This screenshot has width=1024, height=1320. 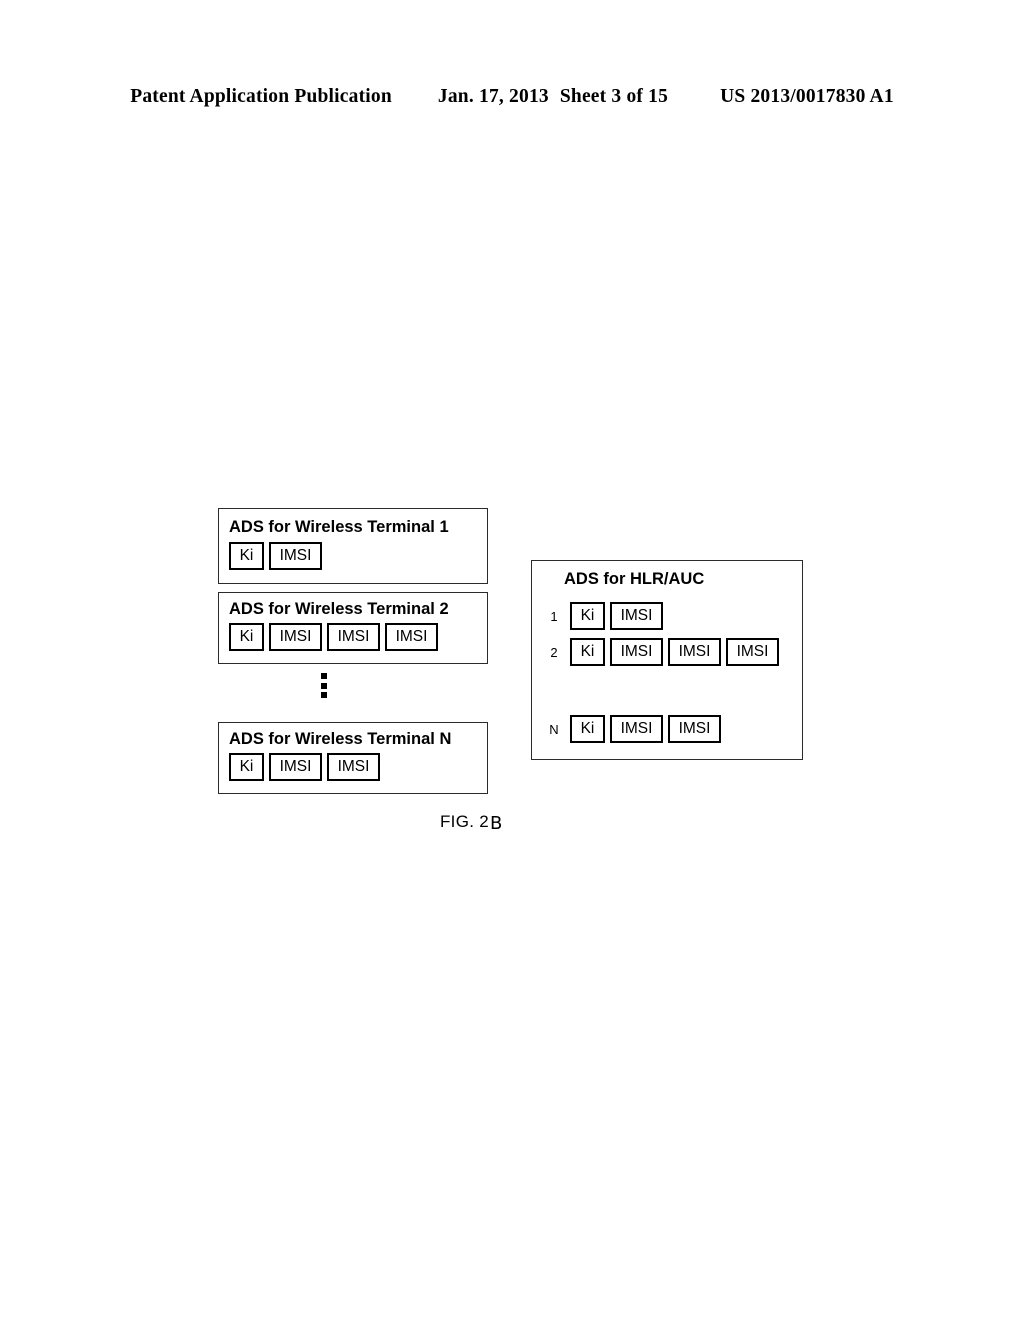 What do you see at coordinates (323, 685) in the screenshot?
I see `vertical-ellipsis-icon` at bounding box center [323, 685].